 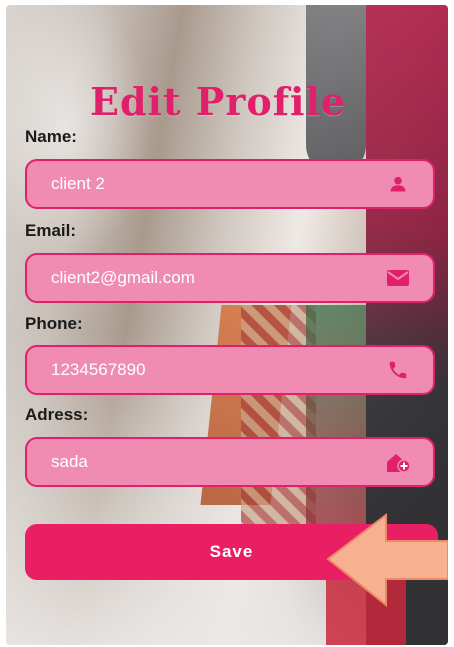 I want to click on mail-icon, so click(x=398, y=278).